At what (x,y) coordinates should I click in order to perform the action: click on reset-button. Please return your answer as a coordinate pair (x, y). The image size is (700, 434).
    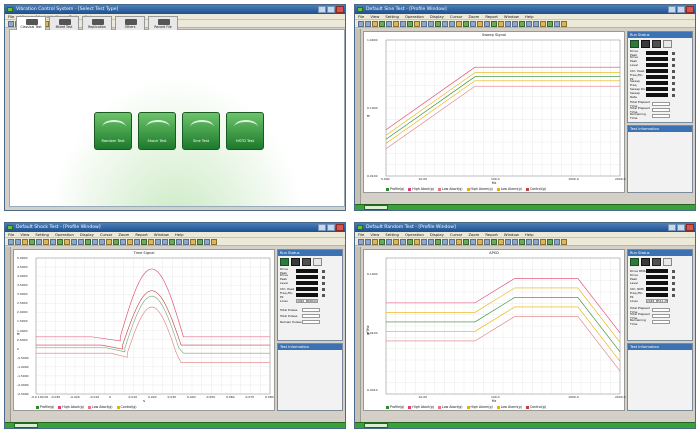
    Looking at the image, I should click on (667, 262).